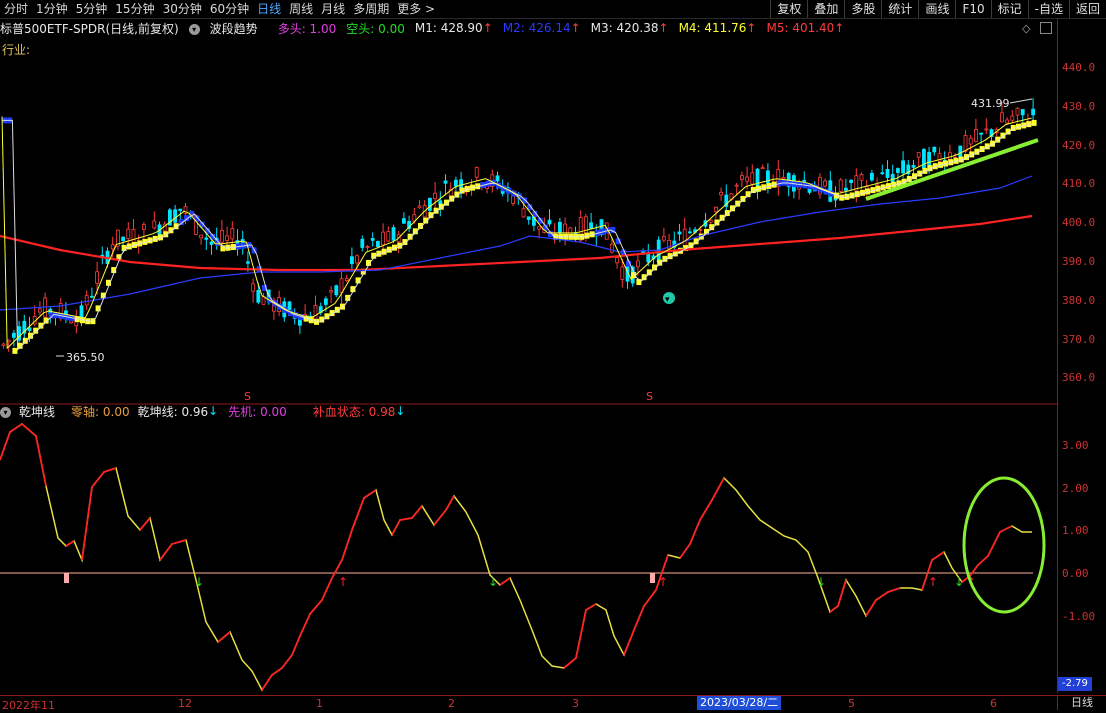  Describe the element at coordinates (1004, 545) in the screenshot. I see `highlight-ellipse` at that location.